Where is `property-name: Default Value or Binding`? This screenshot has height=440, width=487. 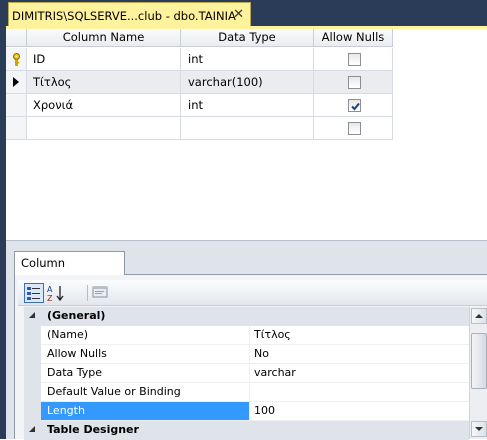
property-name: Default Value or Binding is located at coordinates (145, 392).